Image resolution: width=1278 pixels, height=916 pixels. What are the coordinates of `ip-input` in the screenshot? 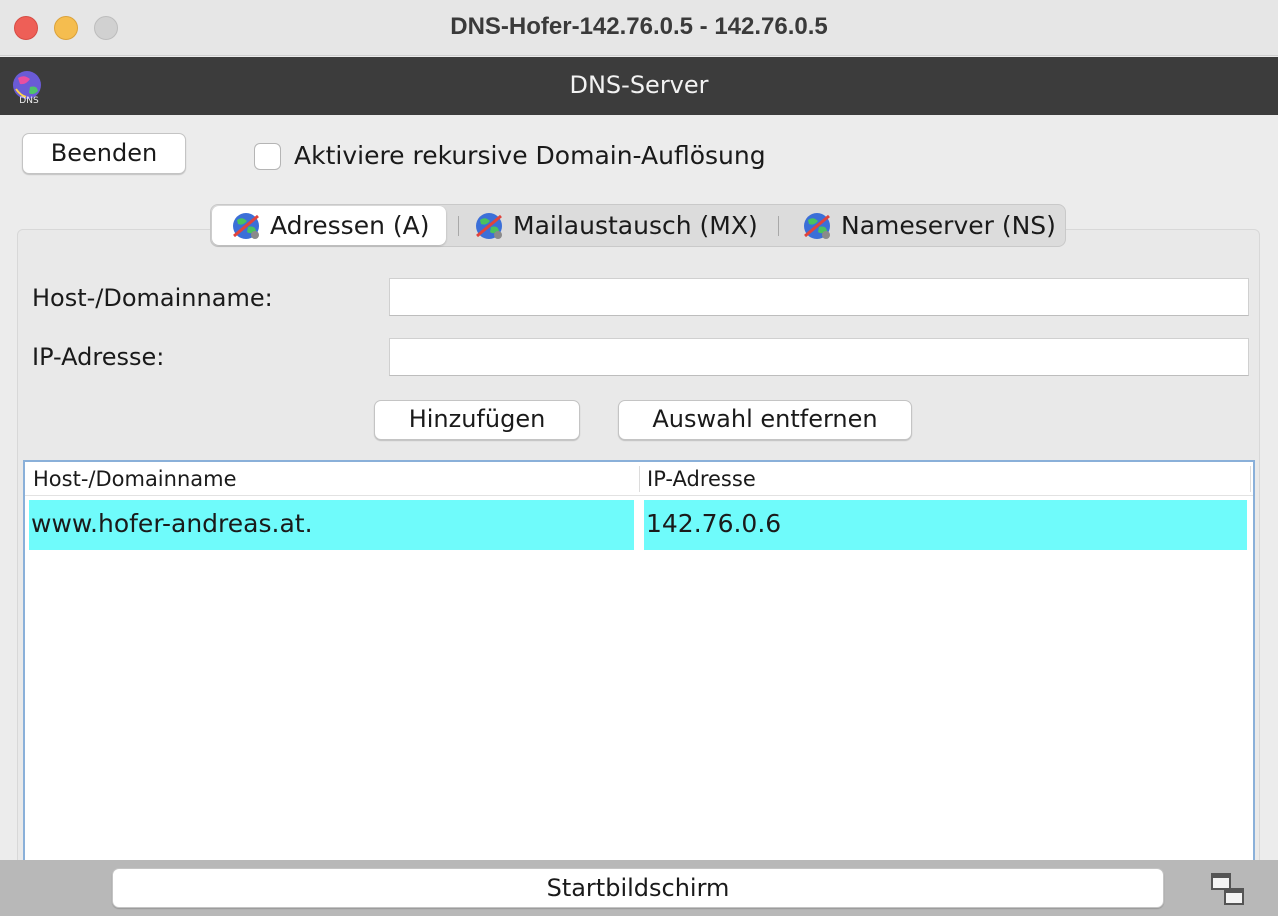 It's located at (819, 357).